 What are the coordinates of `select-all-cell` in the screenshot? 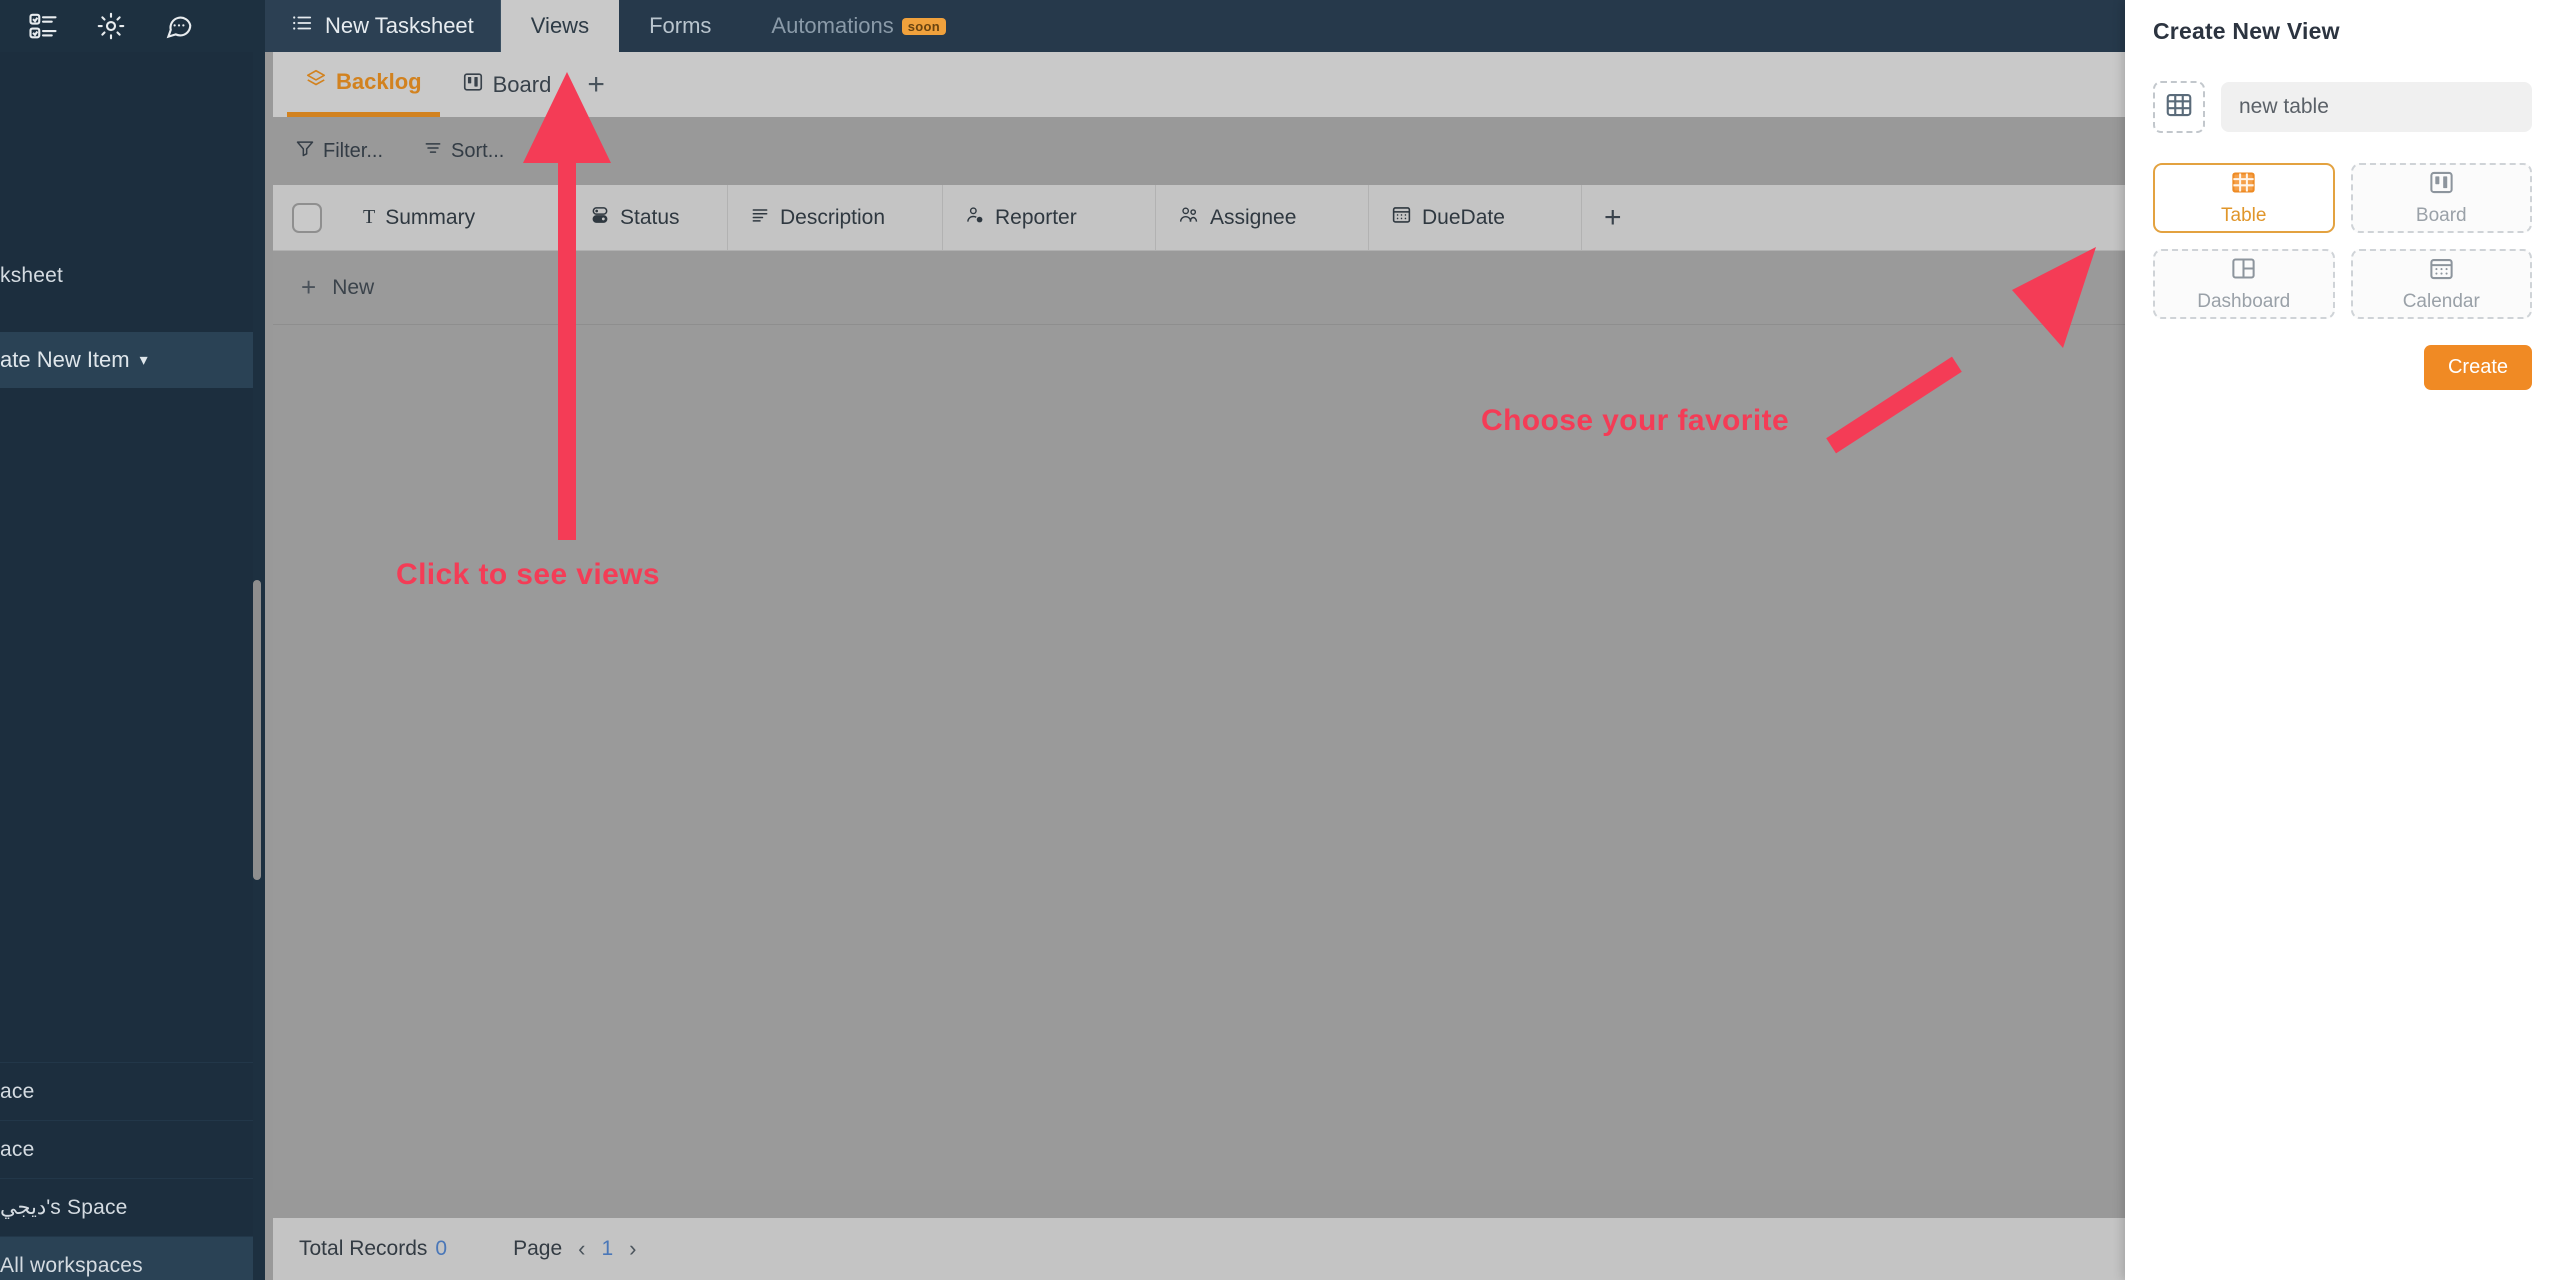 It's located at (307, 217).